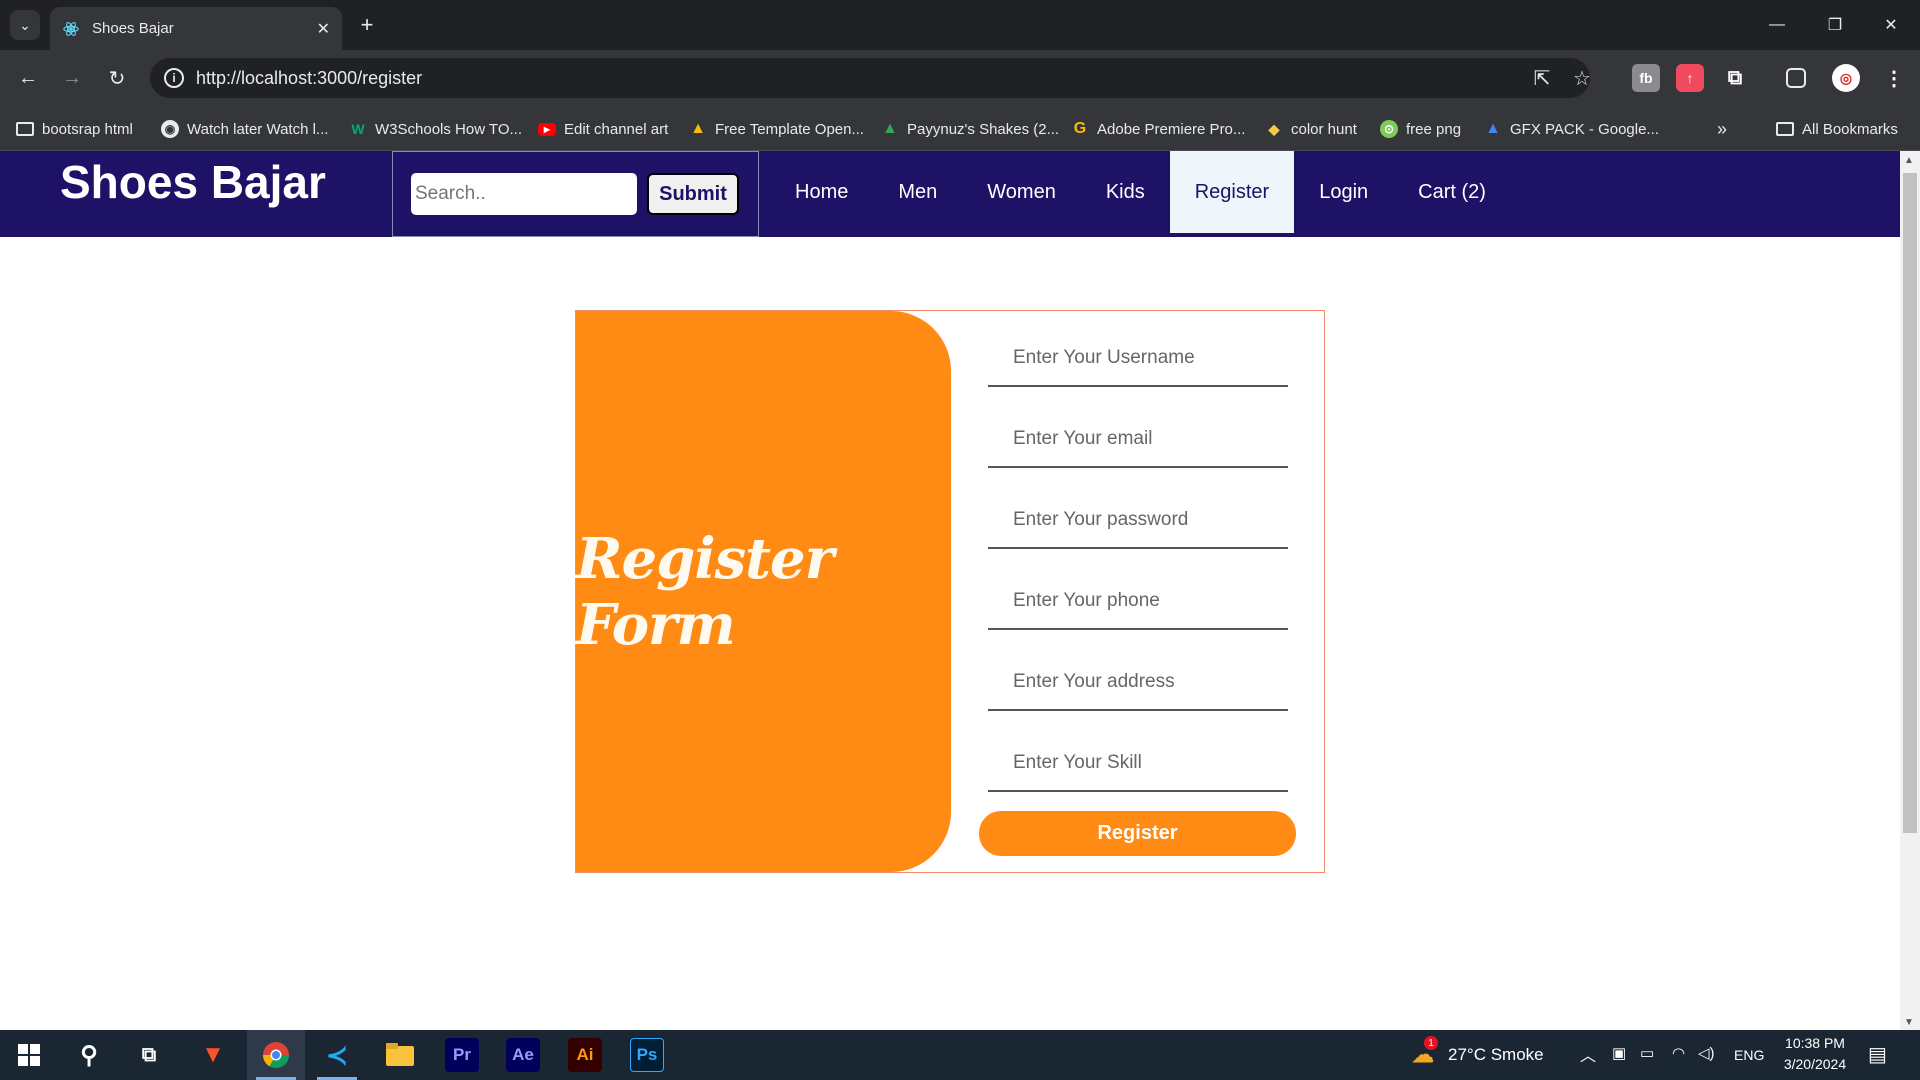 The height and width of the screenshot is (1080, 1920). Describe the element at coordinates (917, 192) in the screenshot. I see `nav-men: Men` at that location.